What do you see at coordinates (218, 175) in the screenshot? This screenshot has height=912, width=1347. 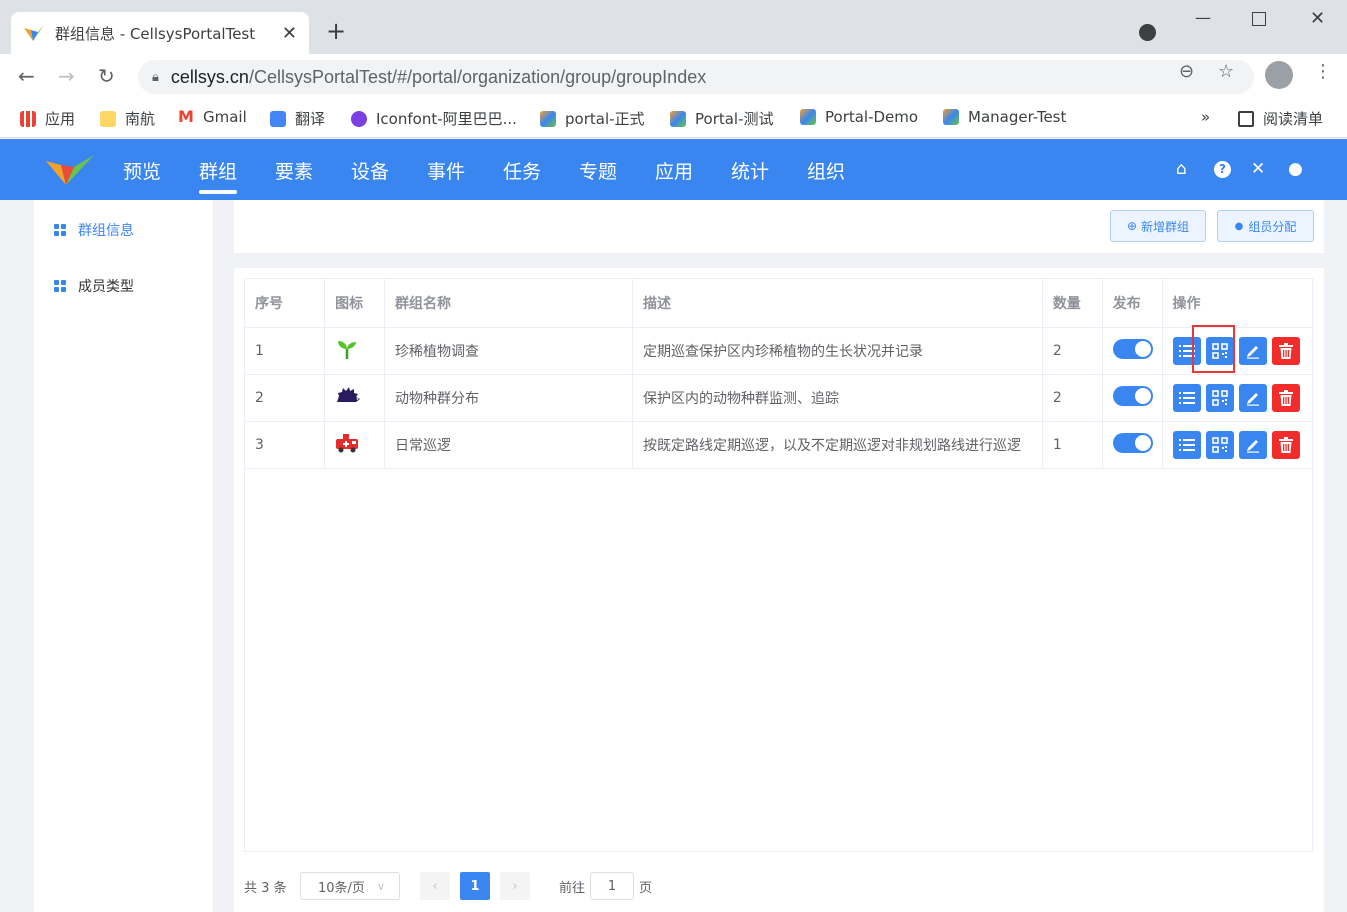 I see `nav-groups: 群组` at bounding box center [218, 175].